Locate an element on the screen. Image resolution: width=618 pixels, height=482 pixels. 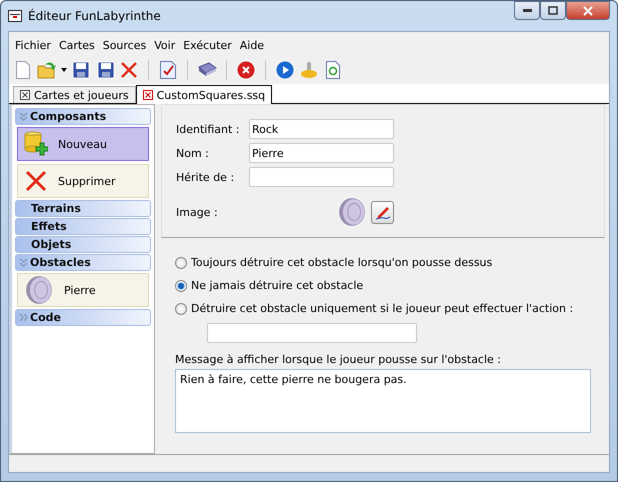
close-button is located at coordinates (588, 10).